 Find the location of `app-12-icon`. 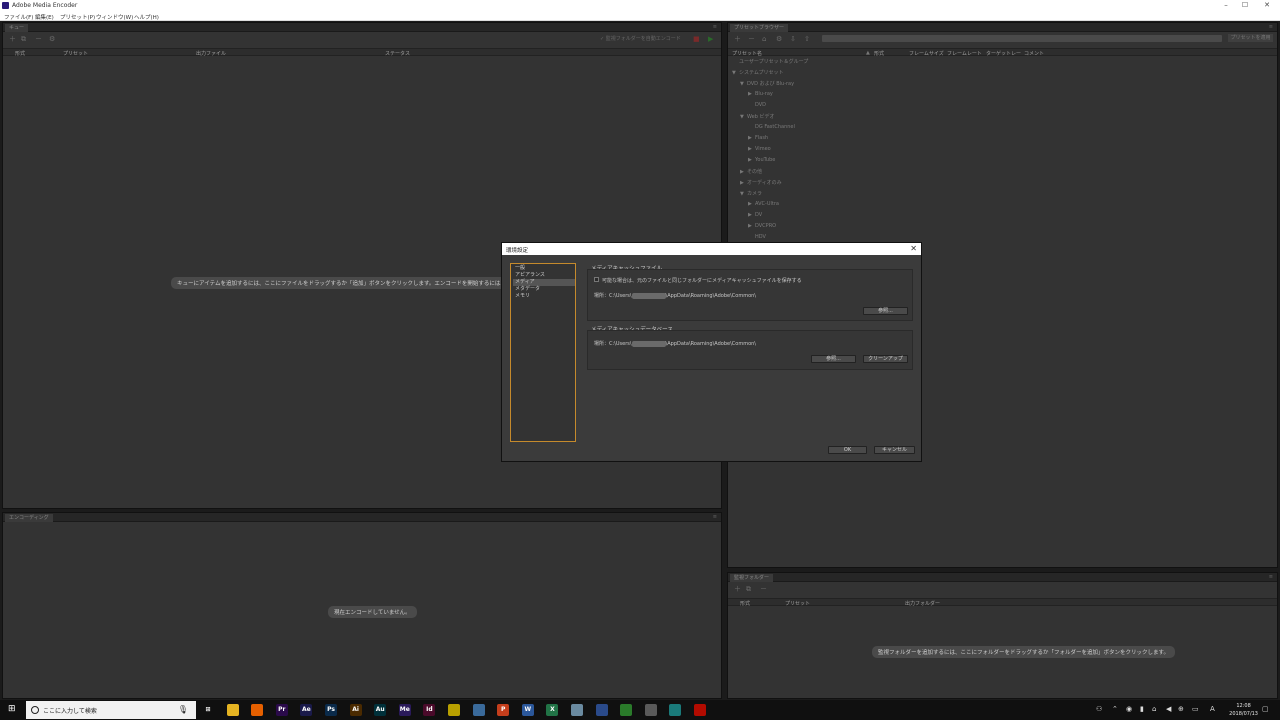

app-12-icon is located at coordinates (478, 710).